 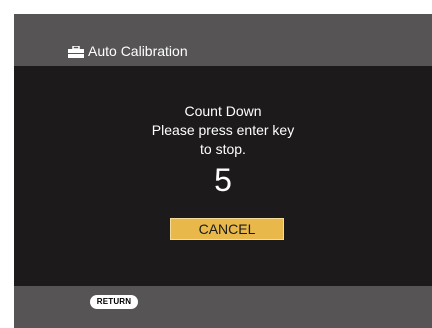 I want to click on cancel-button: CANCEL, so click(x=227, y=229).